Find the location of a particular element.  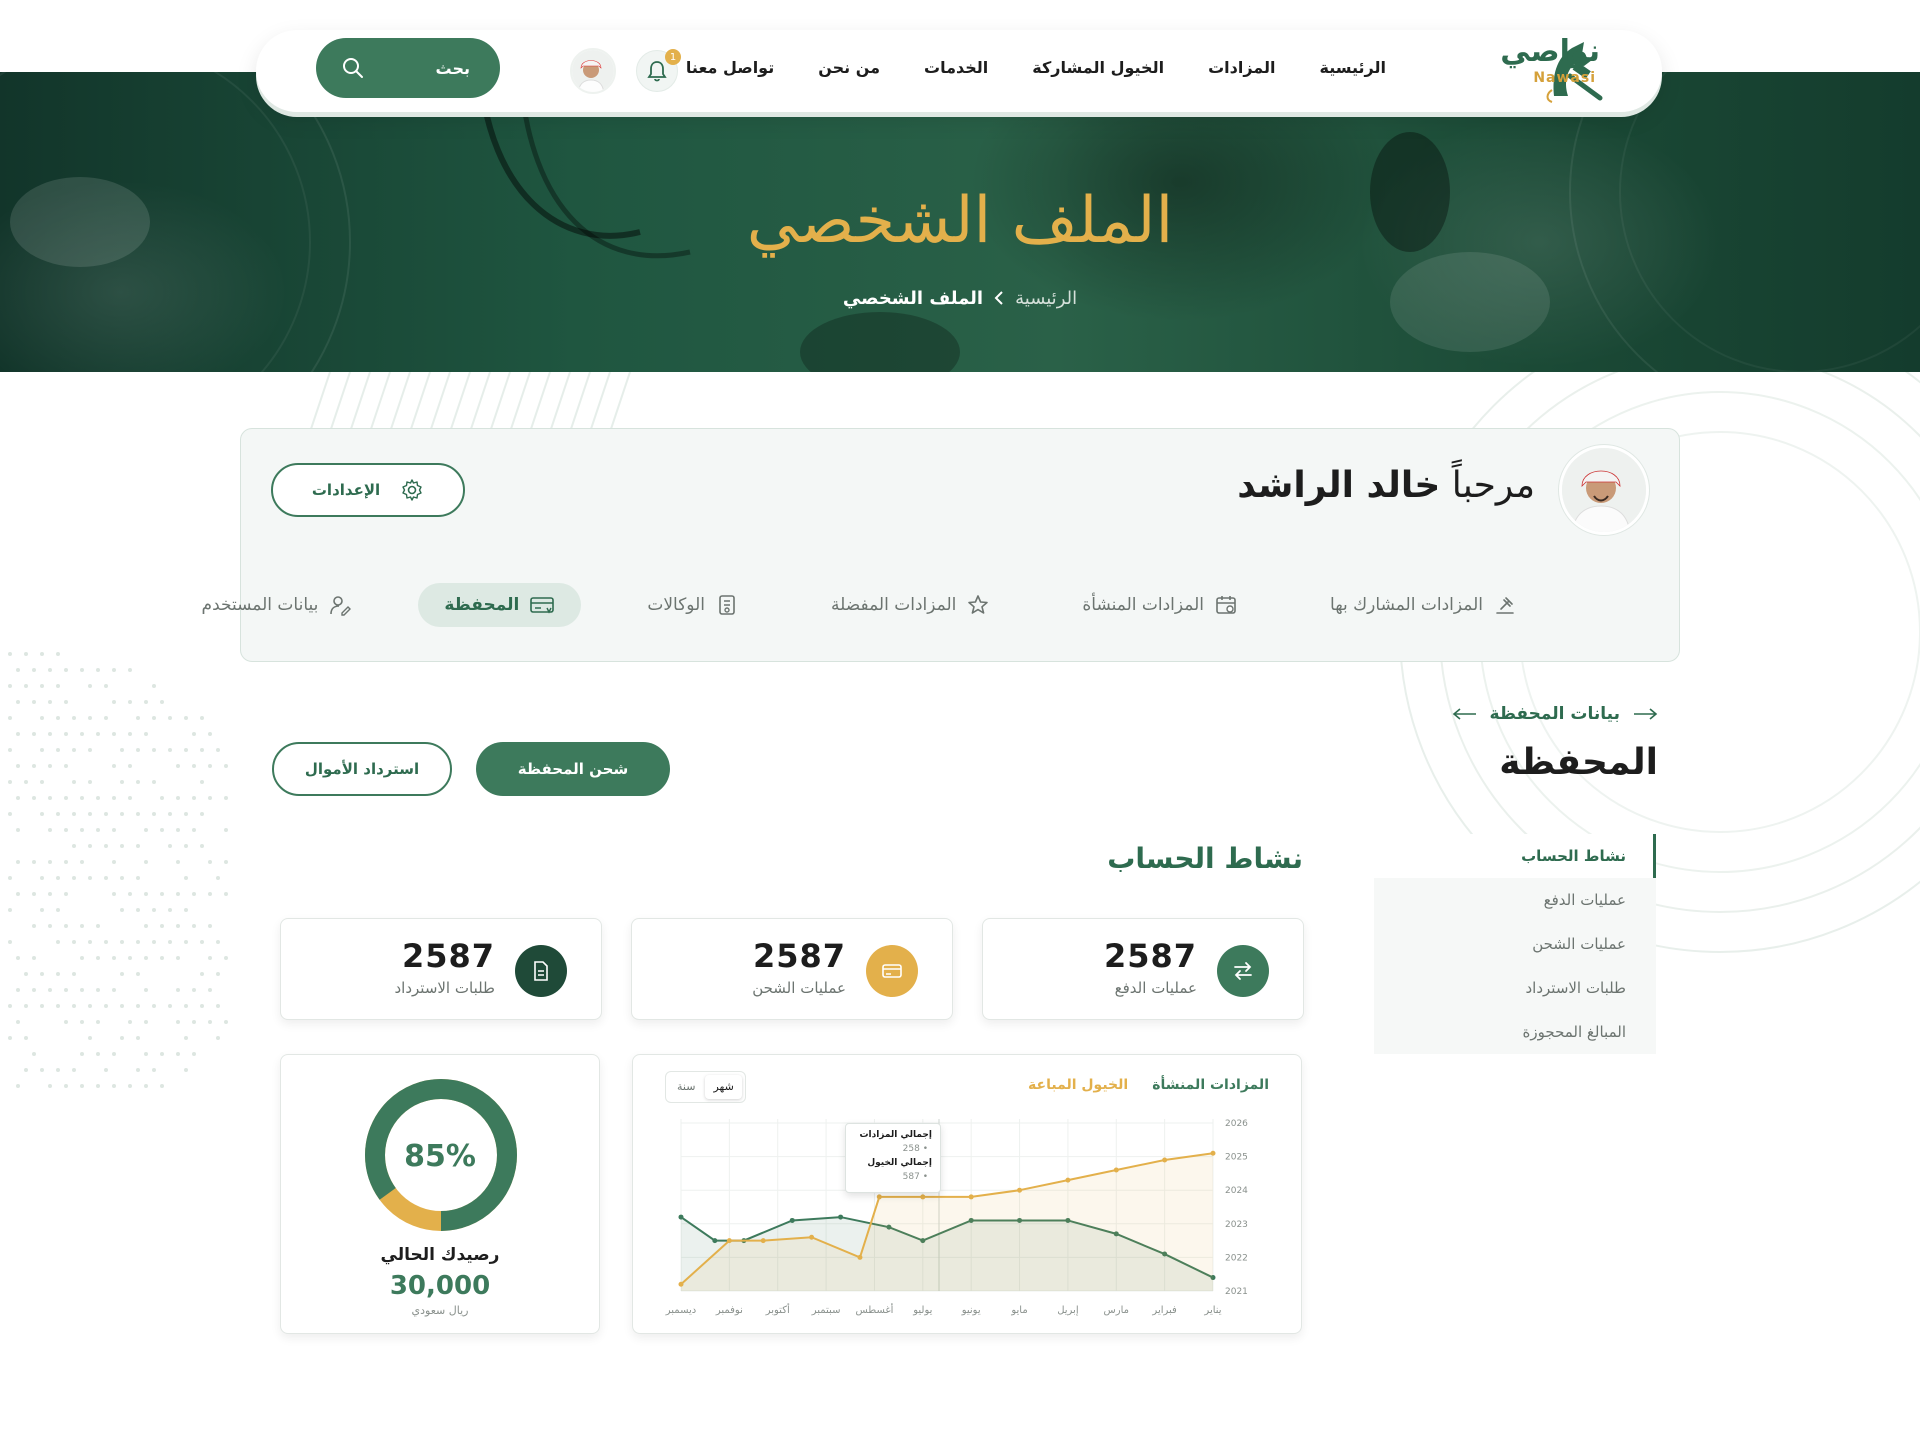

balance-percent: 85% is located at coordinates (440, 1156).